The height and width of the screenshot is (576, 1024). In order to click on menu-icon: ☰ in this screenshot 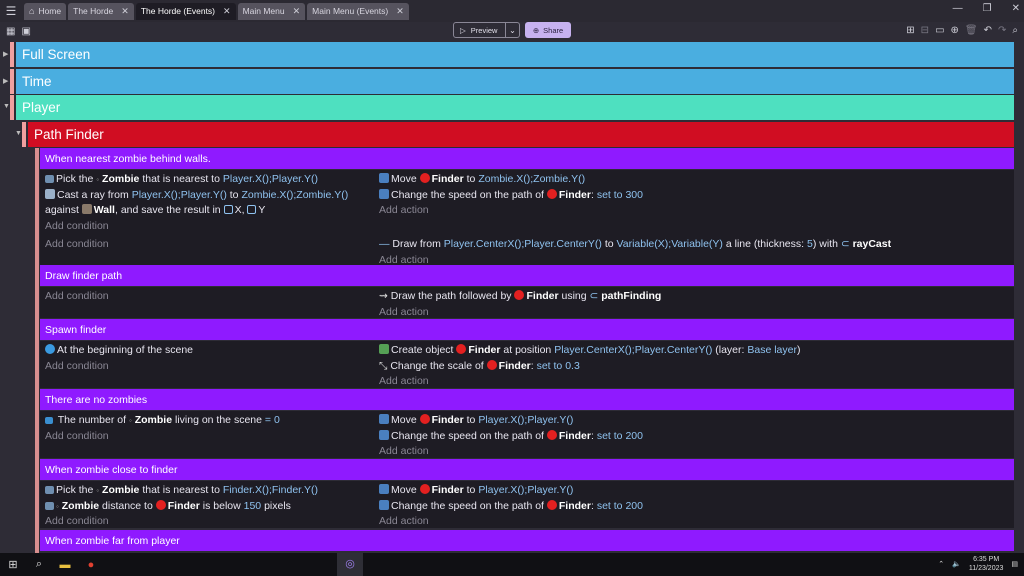, I will do `click(11, 11)`.